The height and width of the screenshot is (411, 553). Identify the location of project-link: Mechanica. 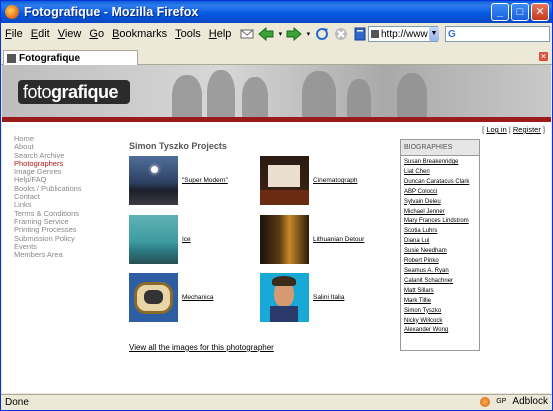
(197, 297).